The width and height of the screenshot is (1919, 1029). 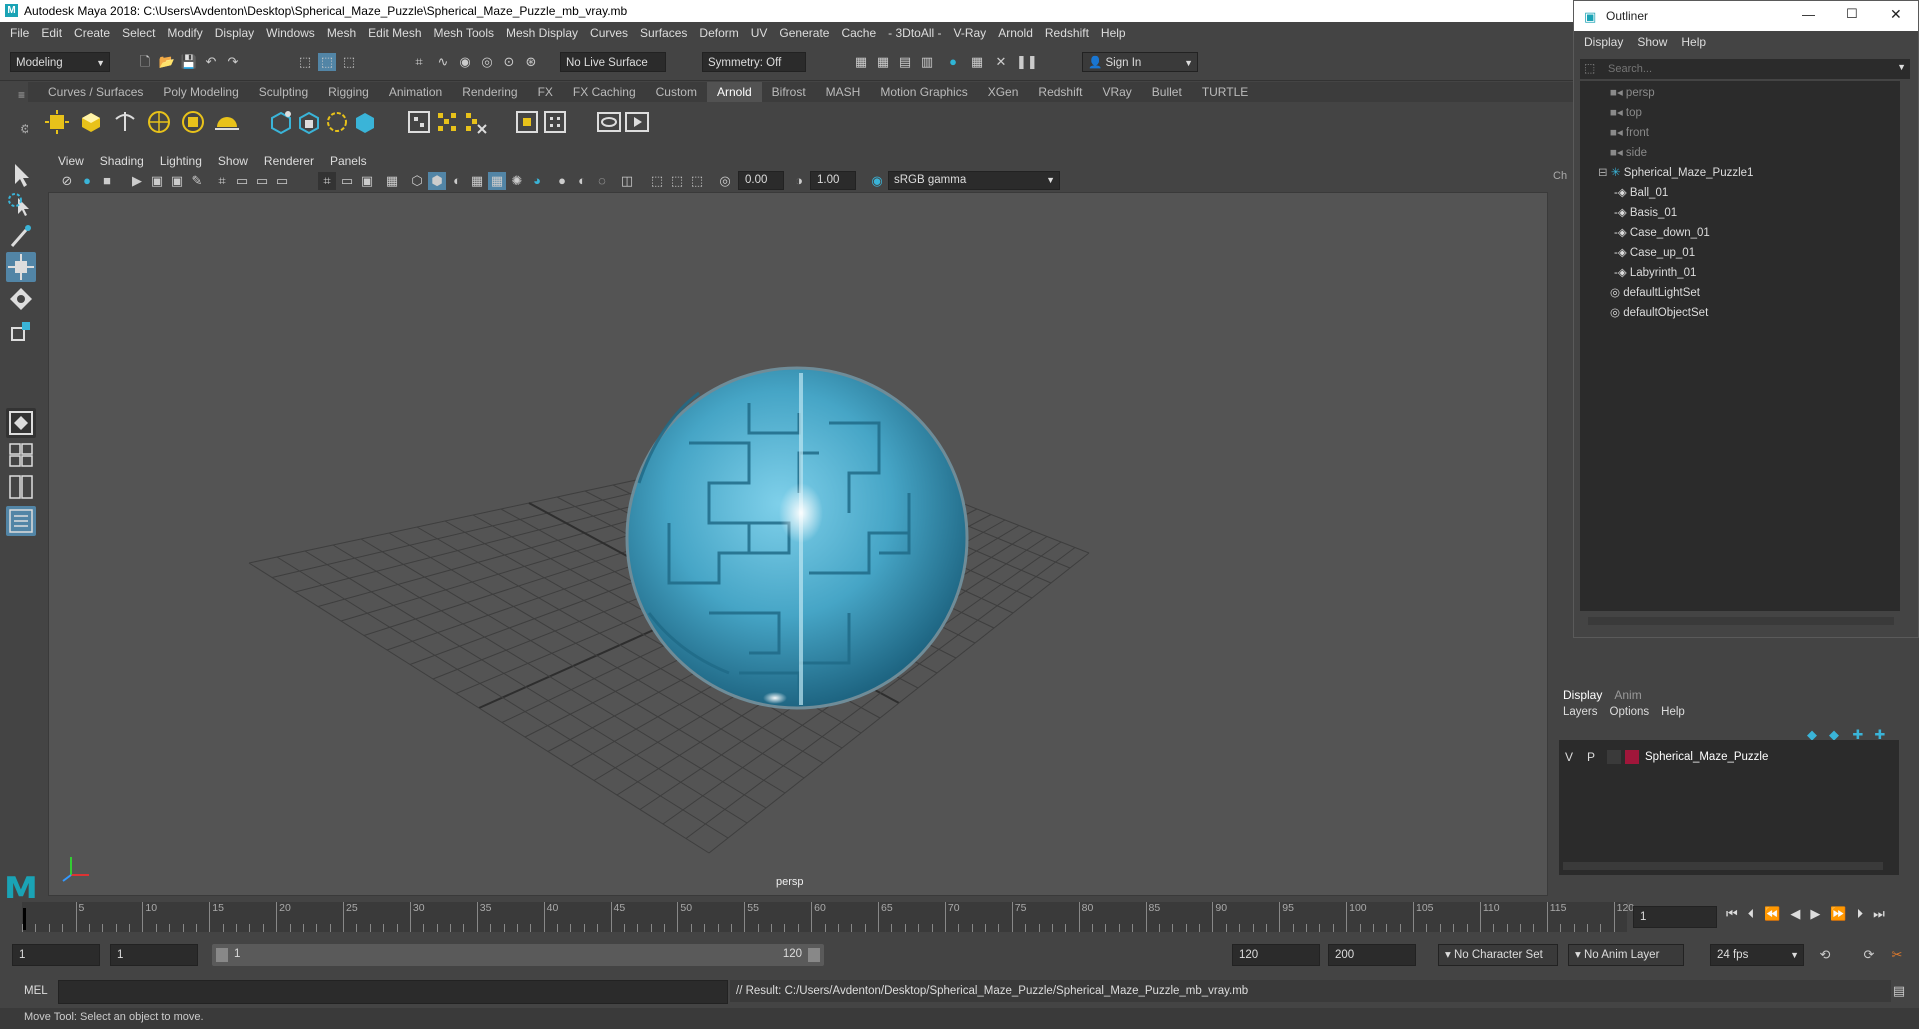 I want to click on arnold-render-icon: ●, so click(x=953, y=62).